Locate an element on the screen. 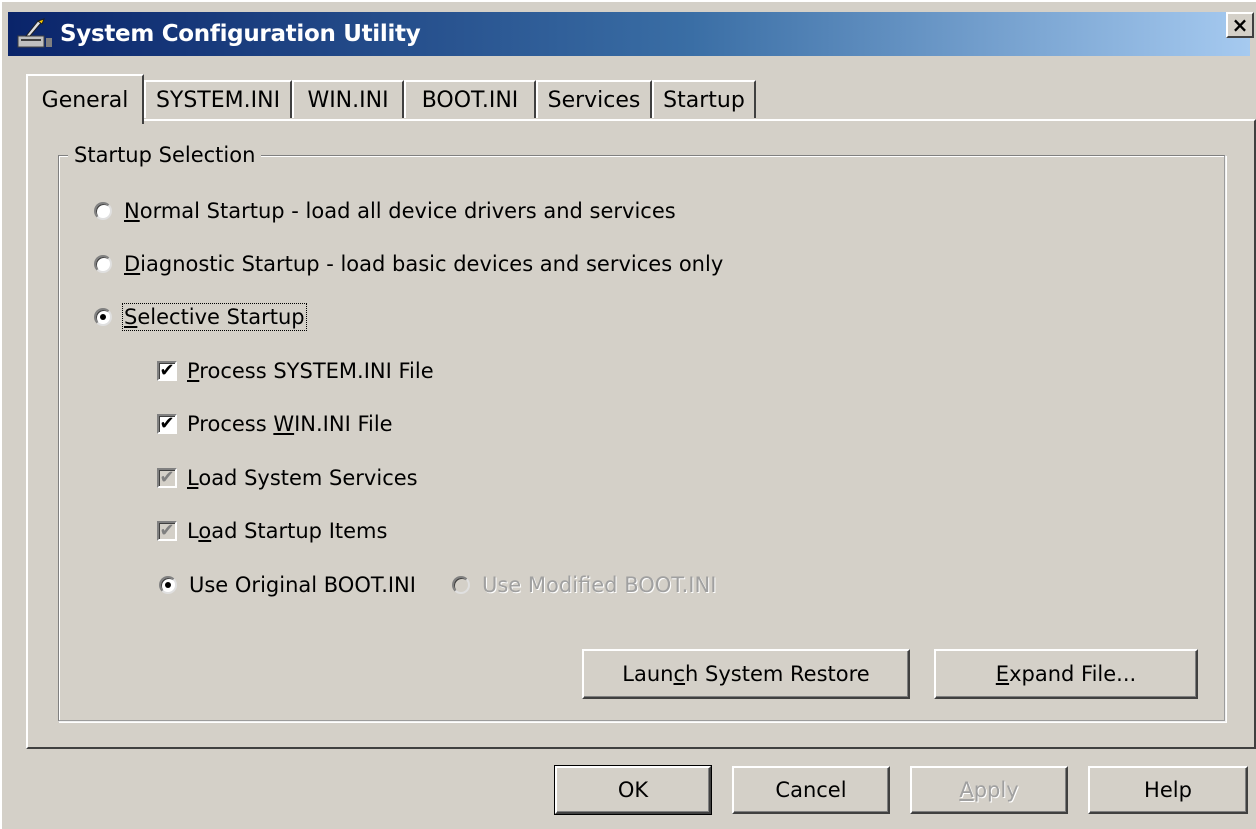 The height and width of the screenshot is (829, 1256). tab-boot-ini-label: BOOT.INI is located at coordinates (470, 100).